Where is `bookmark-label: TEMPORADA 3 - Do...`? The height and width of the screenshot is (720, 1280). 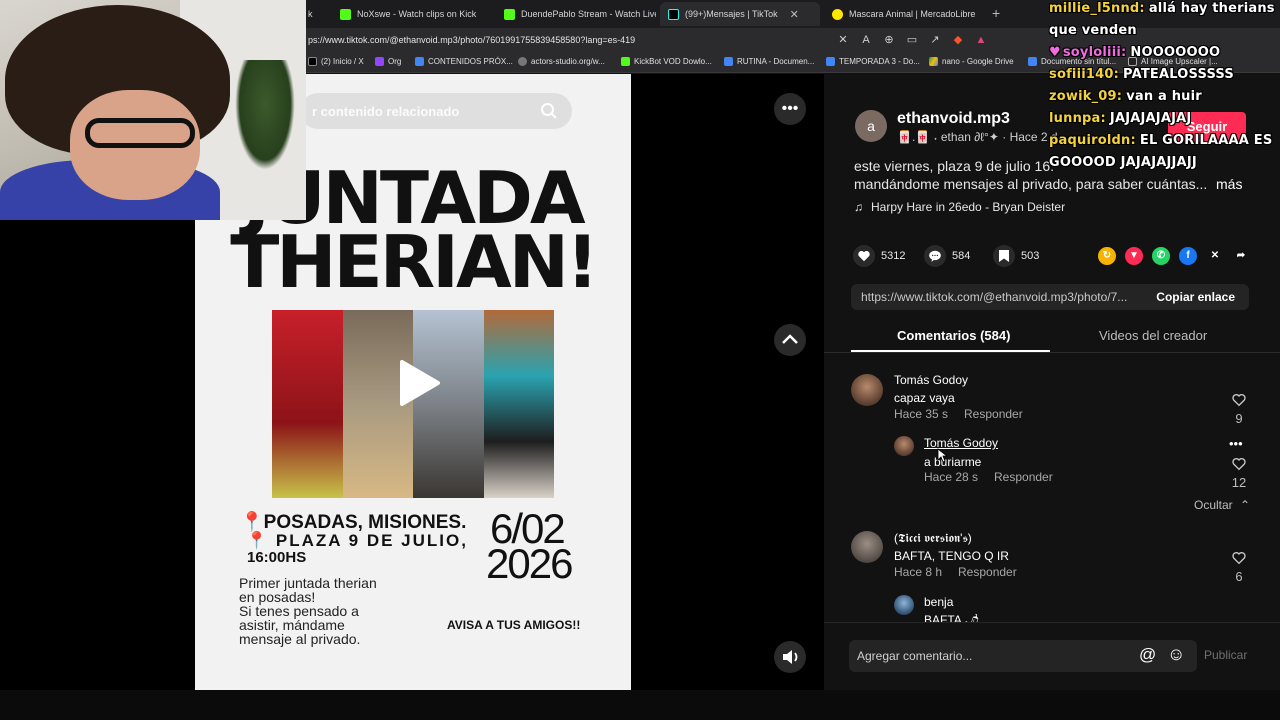
bookmark-label: TEMPORADA 3 - Do... is located at coordinates (879, 61).